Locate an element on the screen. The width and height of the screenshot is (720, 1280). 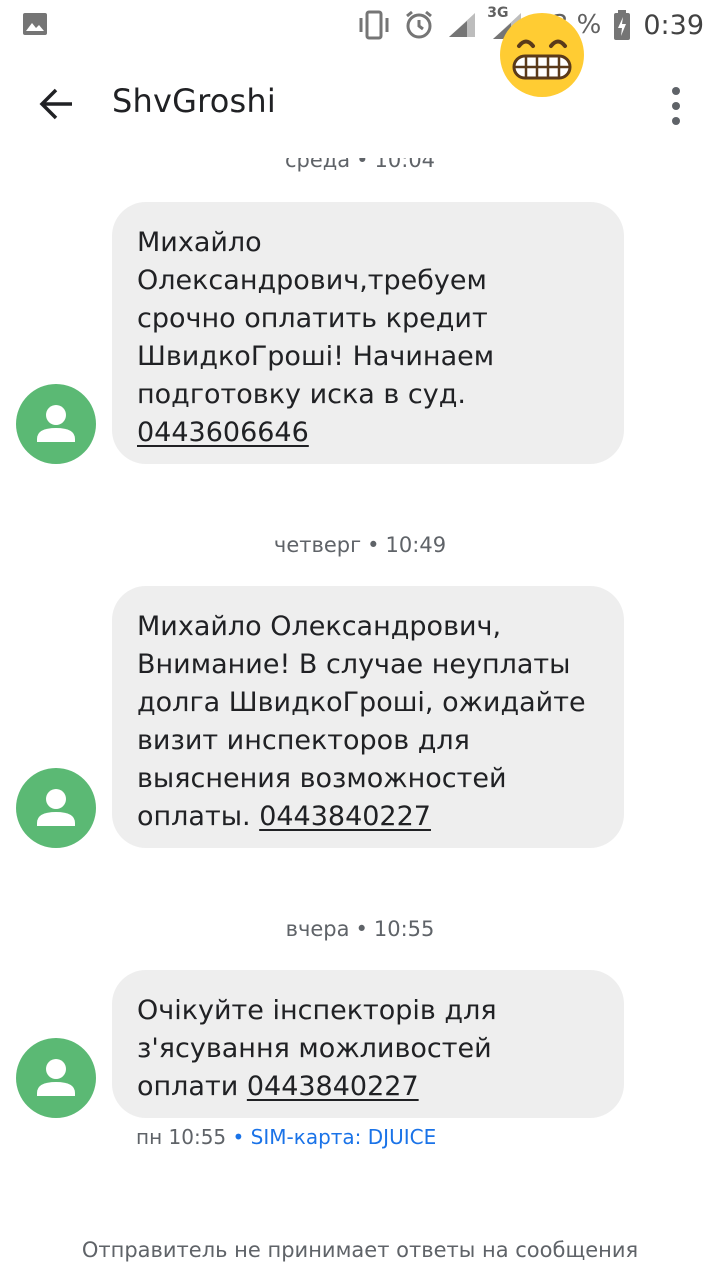
date-separator: вчера • 10:55 is located at coordinates (360, 929).